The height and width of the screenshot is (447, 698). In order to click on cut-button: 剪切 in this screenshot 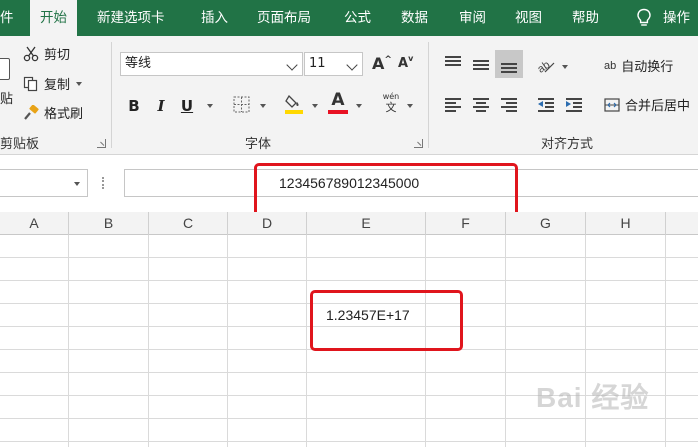, I will do `click(46, 53)`.